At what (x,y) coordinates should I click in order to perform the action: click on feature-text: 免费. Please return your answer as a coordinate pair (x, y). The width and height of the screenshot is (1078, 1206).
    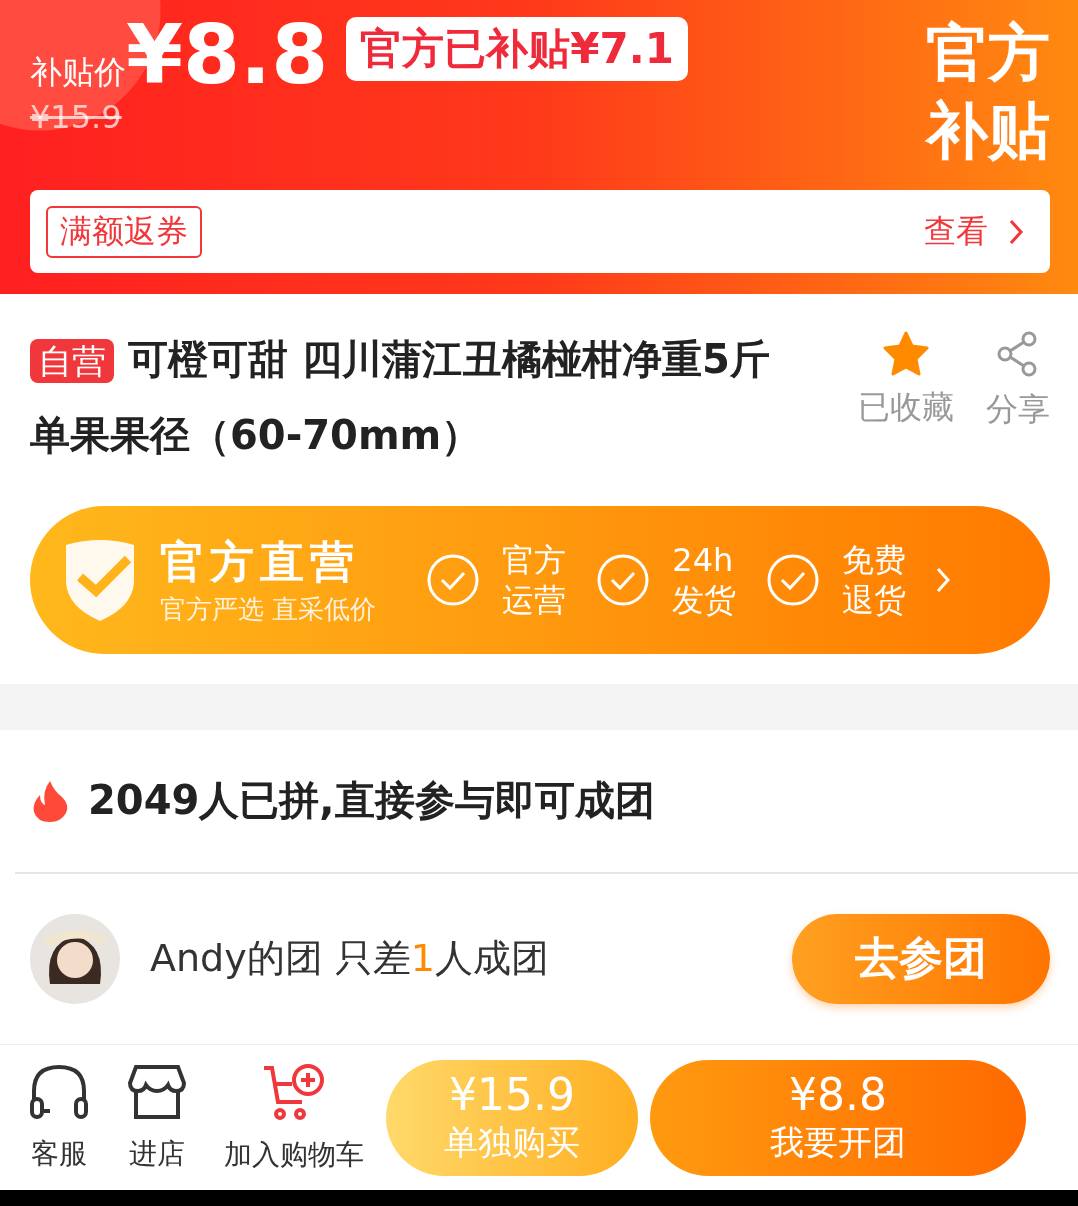
    Looking at the image, I should click on (874, 560).